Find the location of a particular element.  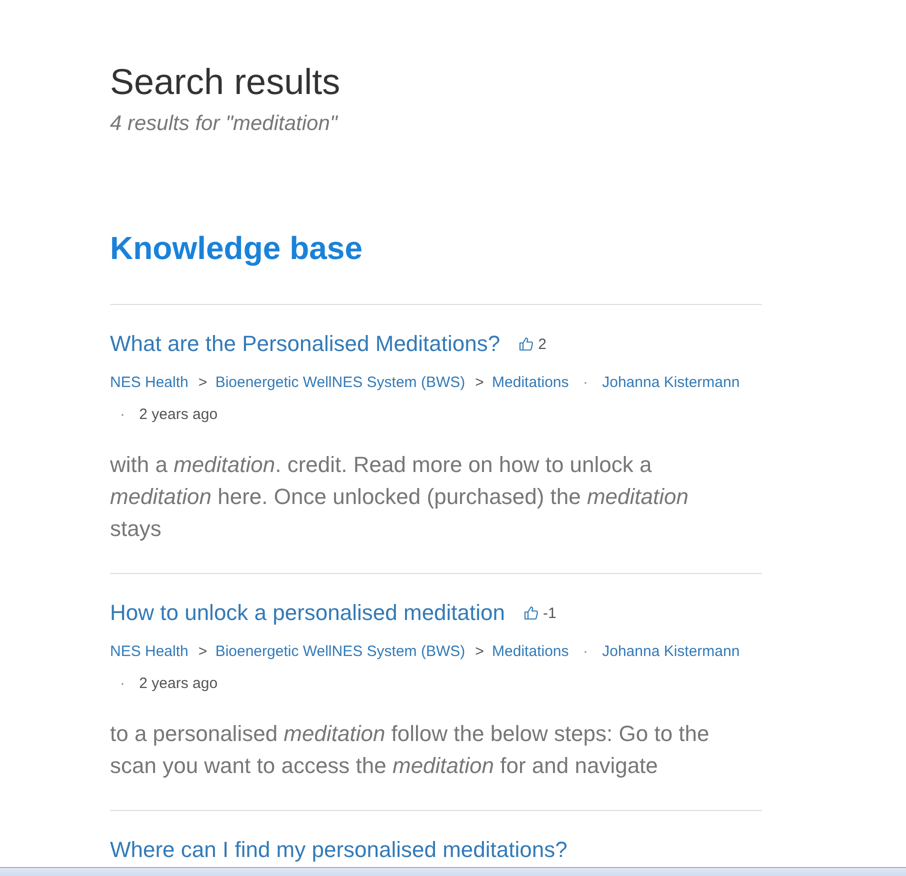

result-count: 4 results for "meditation" is located at coordinates (224, 124).